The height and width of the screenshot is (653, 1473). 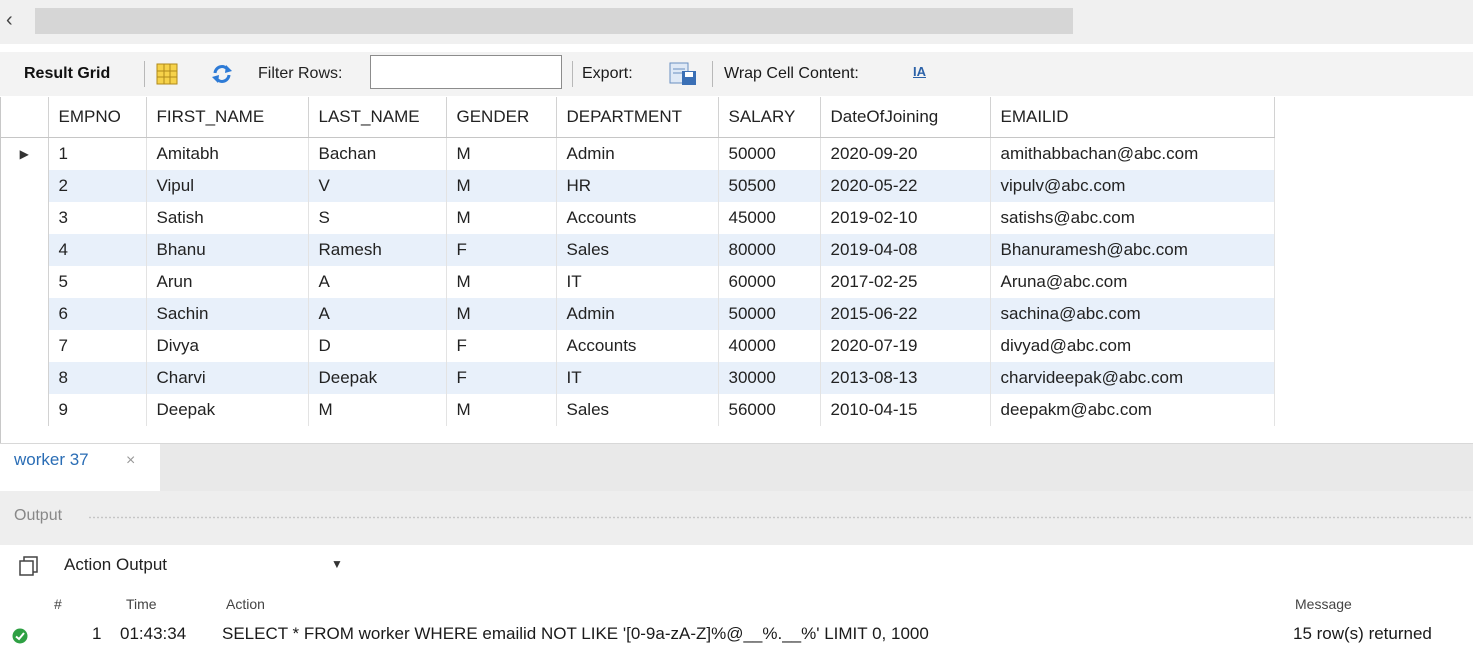 I want to click on table-cell: Bhanuramesh@abc.com, so click(x=1132, y=250).